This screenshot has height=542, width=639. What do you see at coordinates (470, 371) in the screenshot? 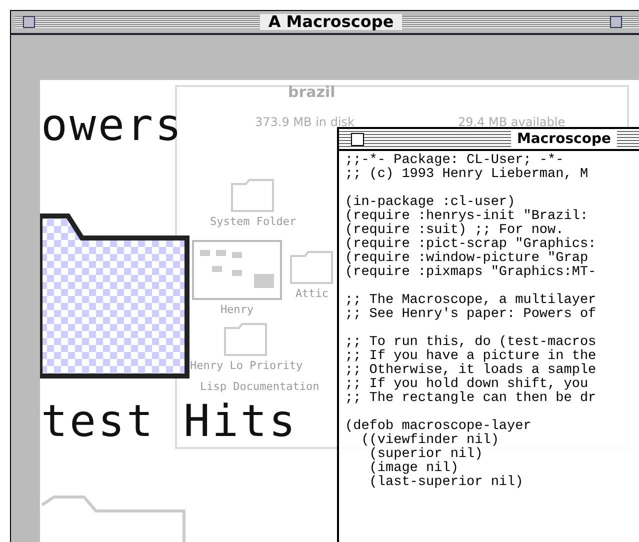
I see `code-line: ;; Otherwise, it loads a sample` at bounding box center [470, 371].